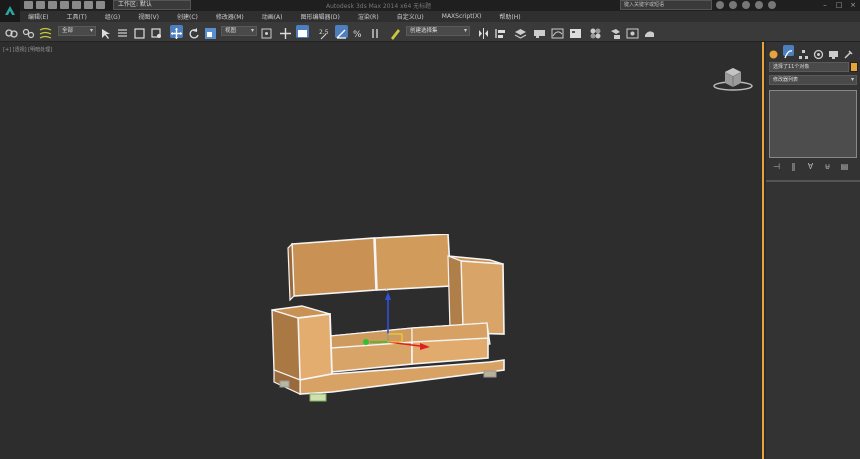 The height and width of the screenshot is (459, 860). I want to click on svg-text: z, so click(386, 289).